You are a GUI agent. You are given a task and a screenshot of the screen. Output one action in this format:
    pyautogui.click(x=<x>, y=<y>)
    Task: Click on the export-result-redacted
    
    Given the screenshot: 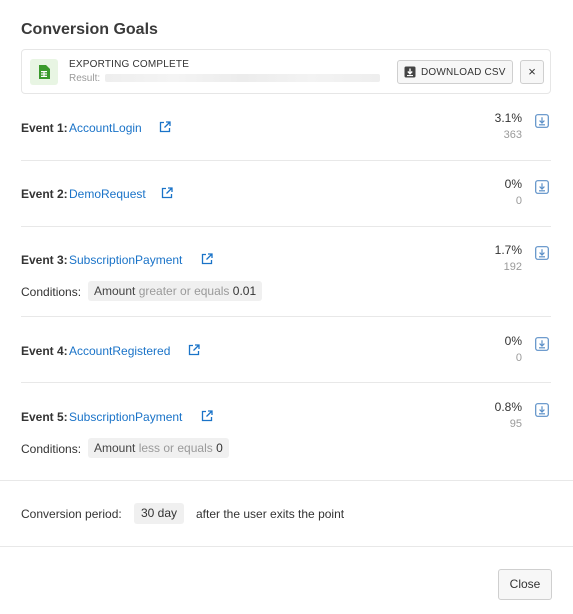 What is the action you would take?
    pyautogui.click(x=242, y=78)
    